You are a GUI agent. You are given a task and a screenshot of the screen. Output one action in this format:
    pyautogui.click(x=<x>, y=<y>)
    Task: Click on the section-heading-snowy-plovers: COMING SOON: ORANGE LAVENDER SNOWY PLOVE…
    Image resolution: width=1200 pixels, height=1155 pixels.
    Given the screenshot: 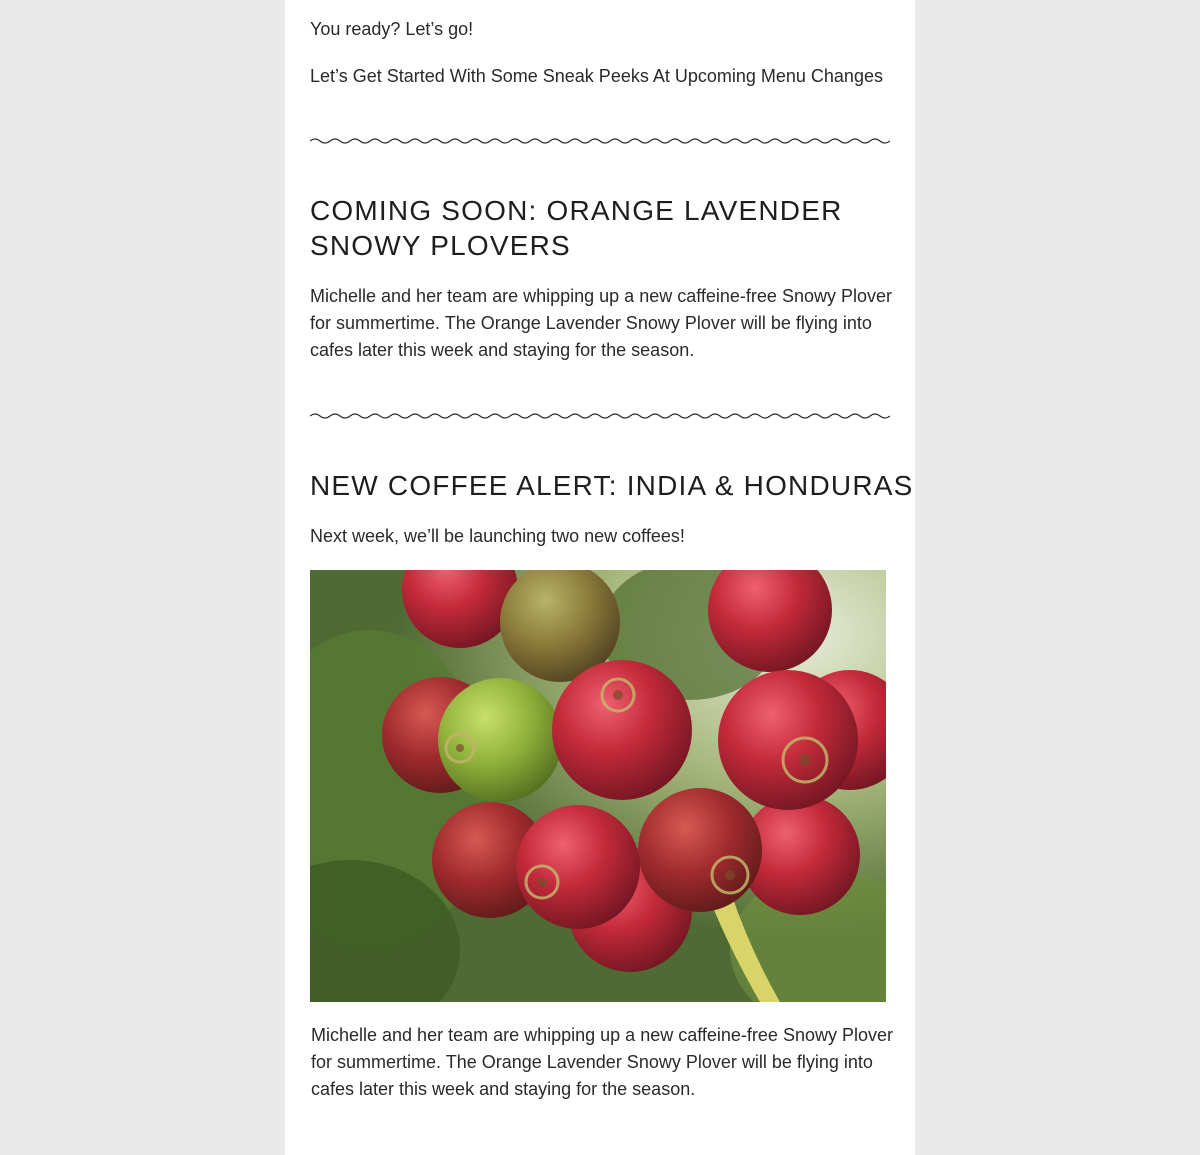 What is the action you would take?
    pyautogui.click(x=576, y=228)
    